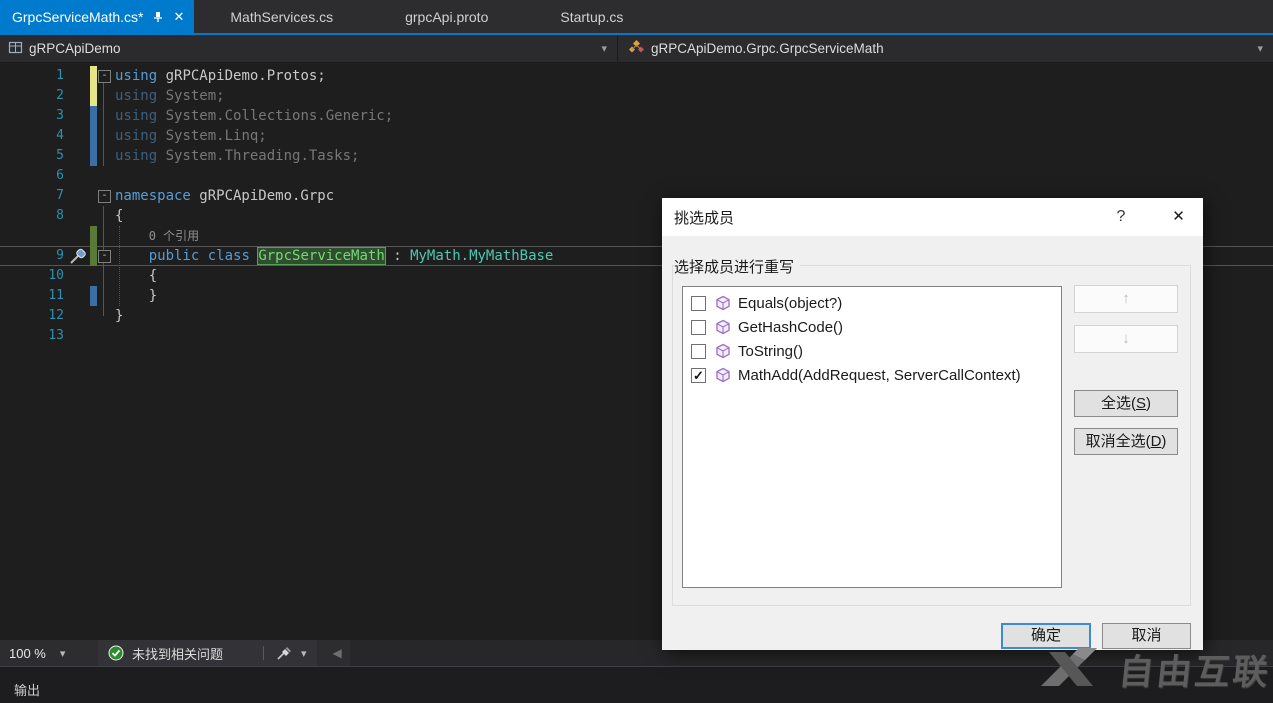  I want to click on tab-mathservices-cs: MathServices.cs, so click(281, 16).